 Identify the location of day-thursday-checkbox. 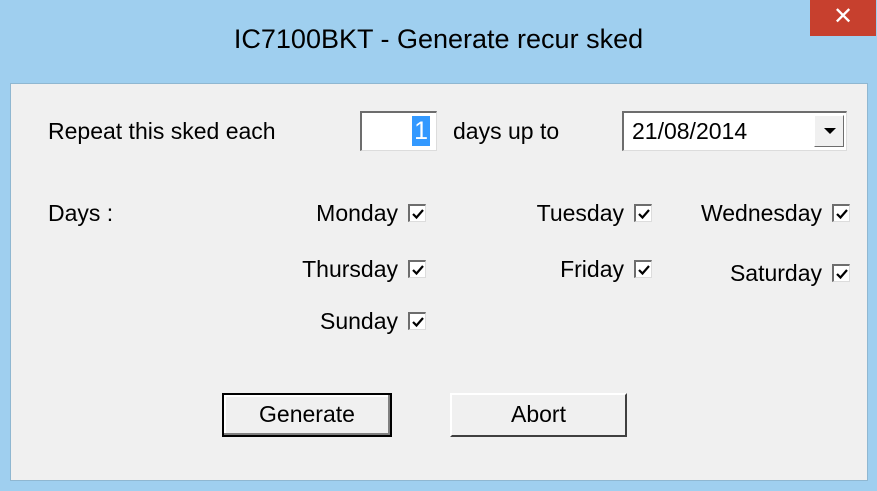
(417, 269).